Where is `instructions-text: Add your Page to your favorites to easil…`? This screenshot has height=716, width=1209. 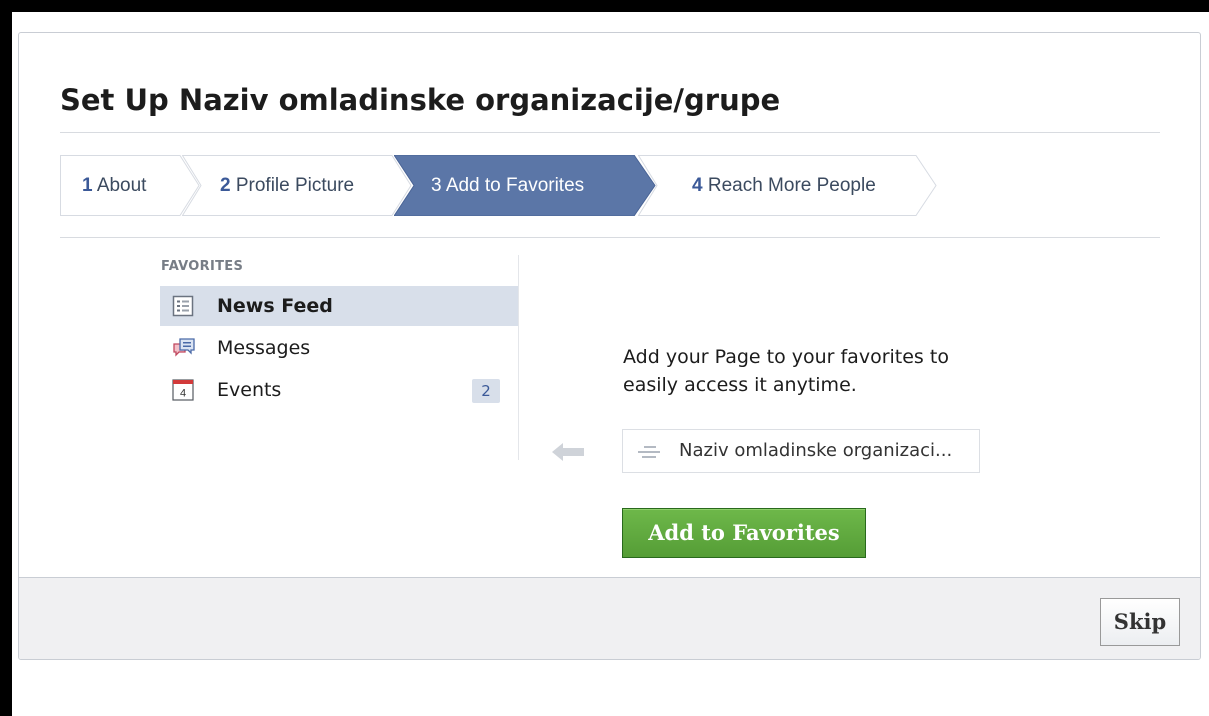 instructions-text: Add your Page to your favorites to easil… is located at coordinates (786, 371).